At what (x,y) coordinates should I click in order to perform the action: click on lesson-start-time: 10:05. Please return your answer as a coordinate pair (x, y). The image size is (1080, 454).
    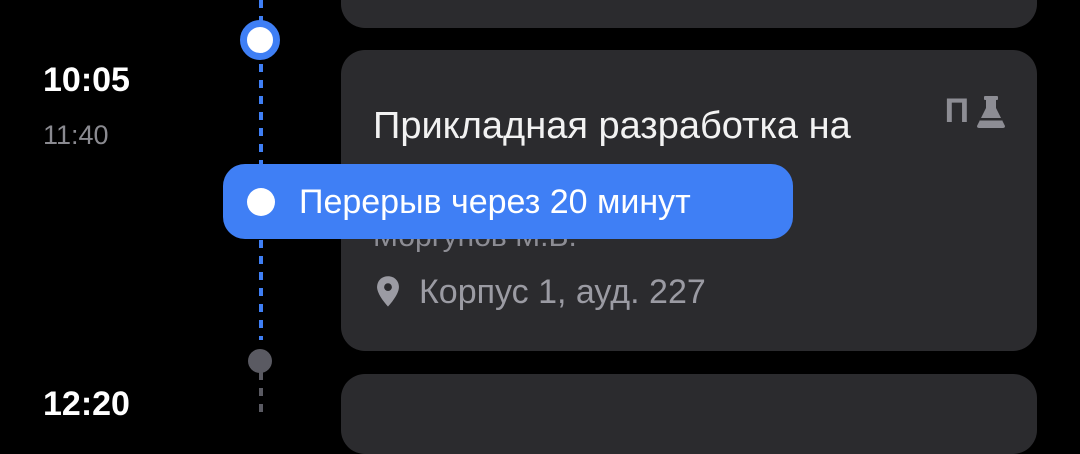
    Looking at the image, I should click on (86, 80).